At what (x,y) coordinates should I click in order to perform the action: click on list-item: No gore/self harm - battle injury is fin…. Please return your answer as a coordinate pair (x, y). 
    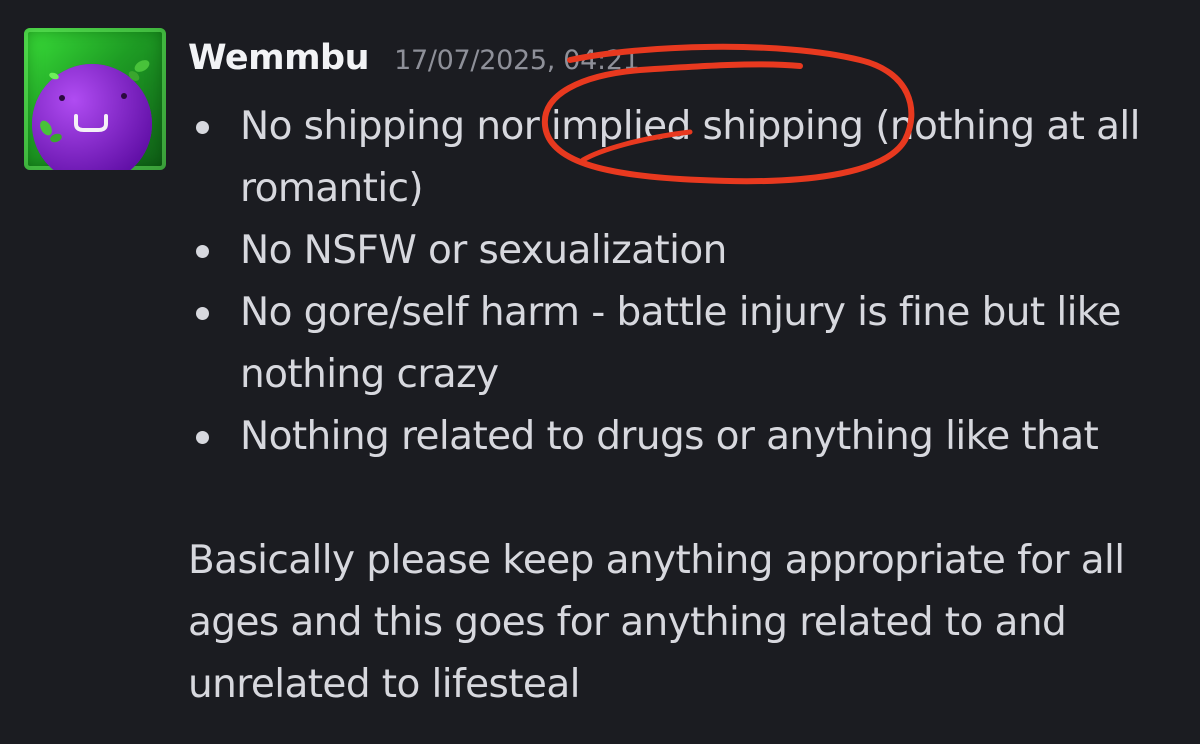
    Looking at the image, I should click on (688, 344).